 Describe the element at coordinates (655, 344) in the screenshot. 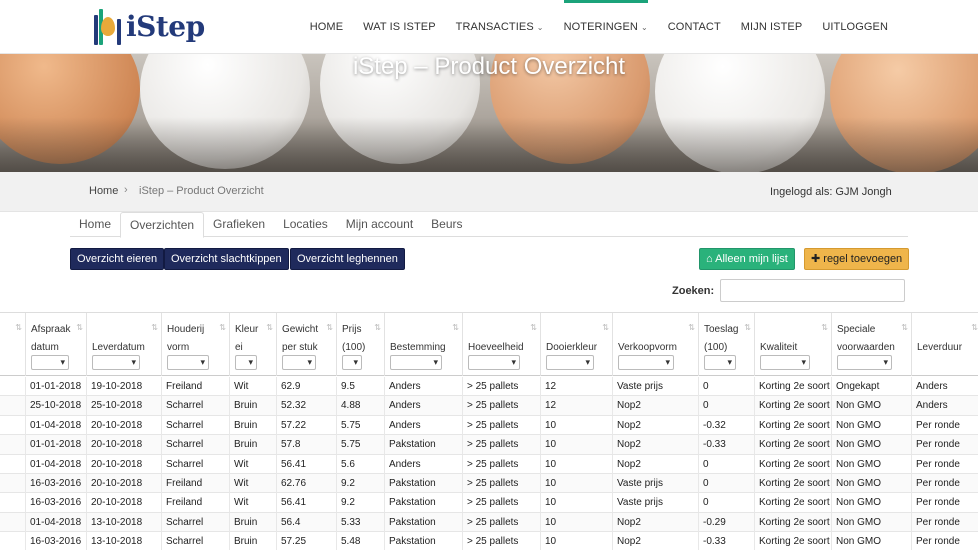

I see `column-header: Verkoopvorm ⇅` at that location.